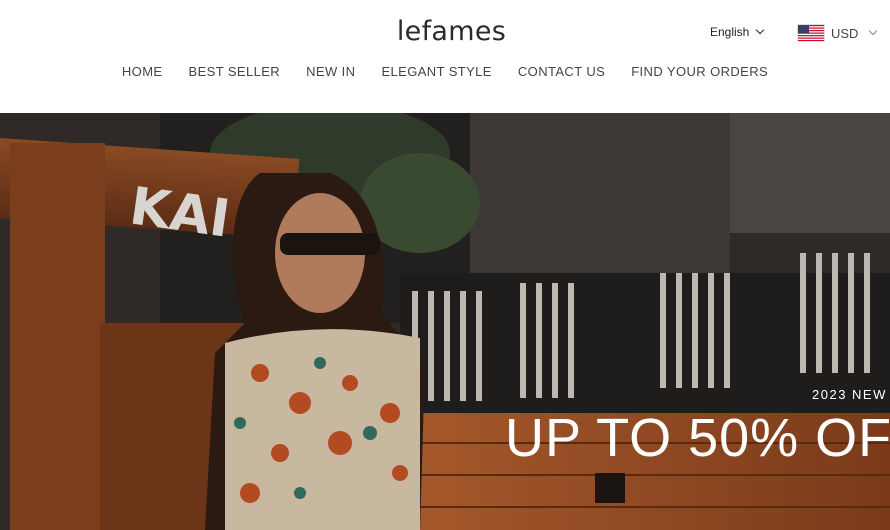 This screenshot has height=530, width=890. I want to click on nav-item-new-in: NEW IN, so click(330, 71).